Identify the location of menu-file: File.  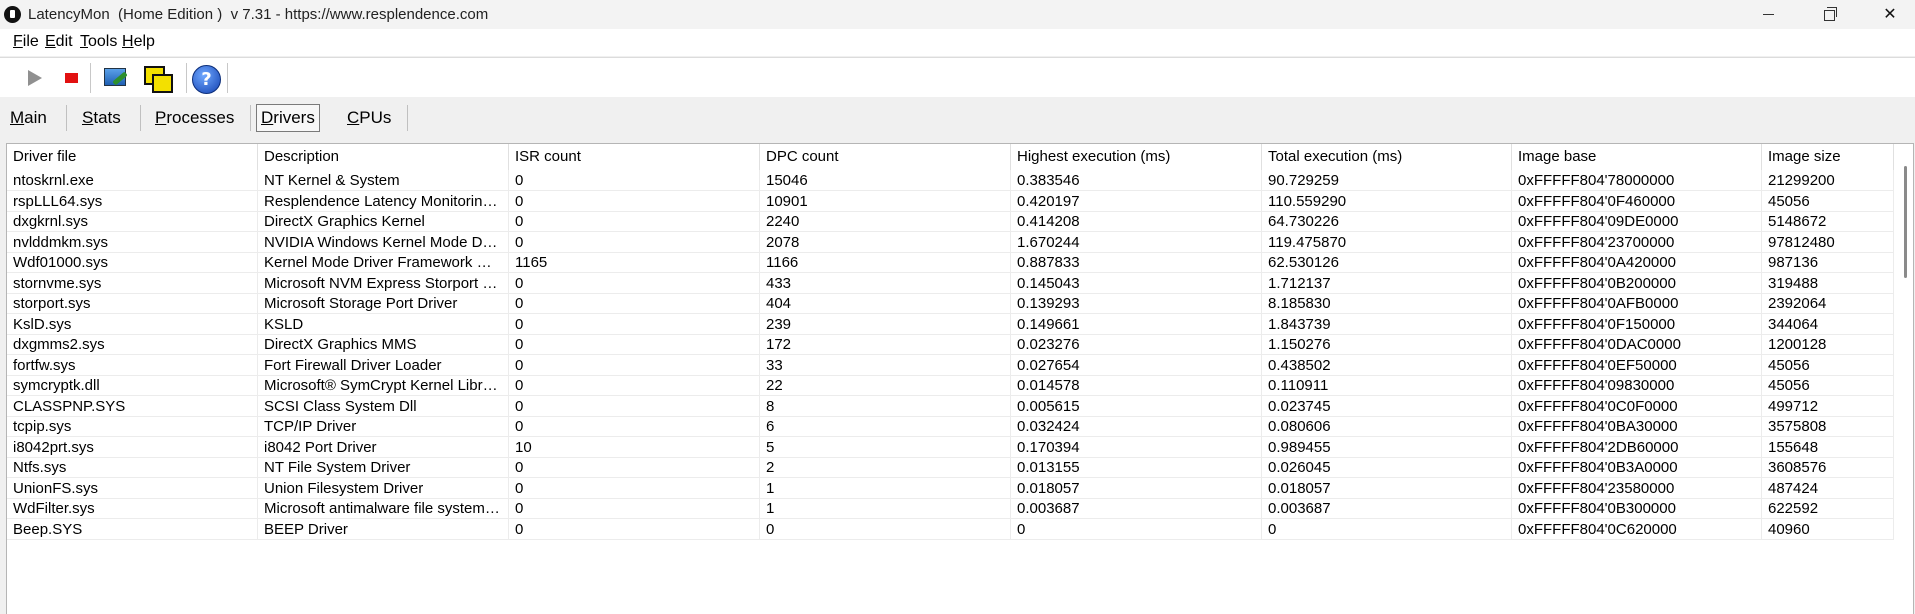
(26, 42).